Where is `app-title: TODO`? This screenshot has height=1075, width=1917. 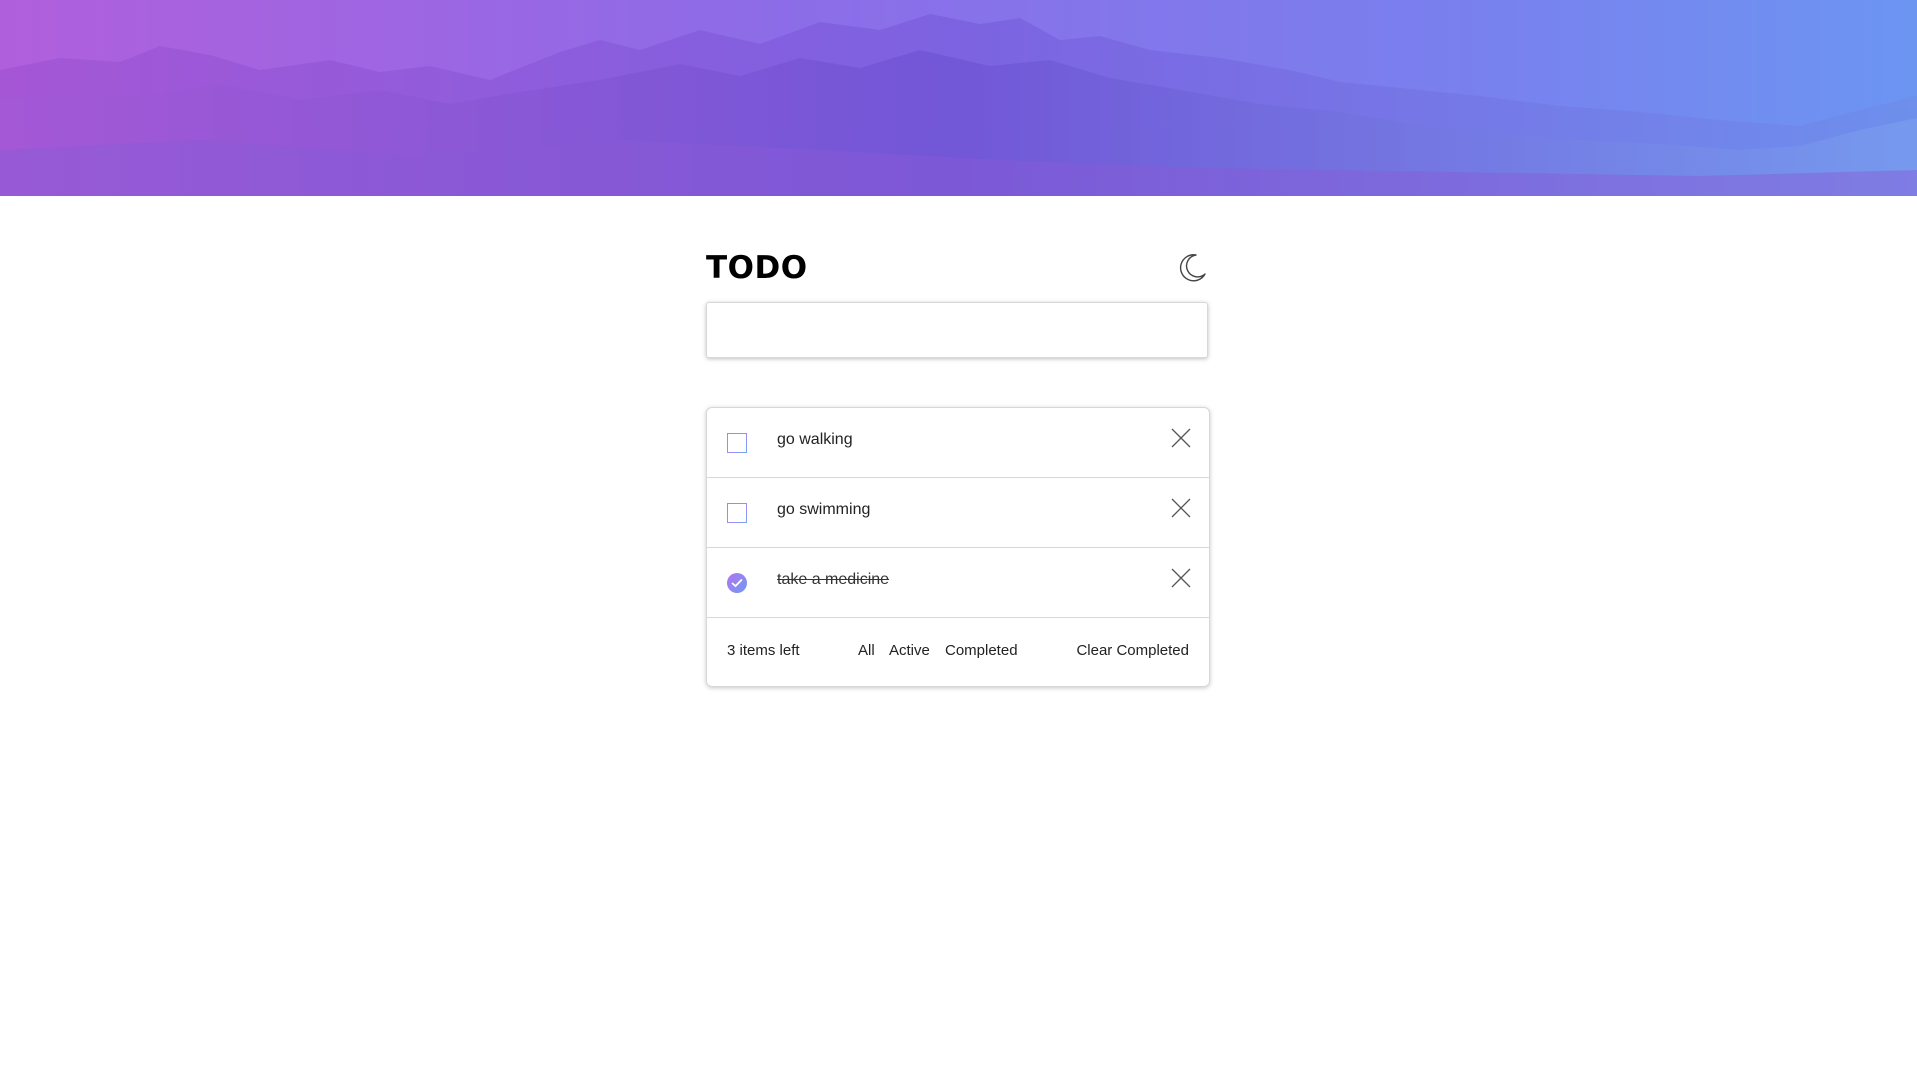
app-title: TODO is located at coordinates (757, 268).